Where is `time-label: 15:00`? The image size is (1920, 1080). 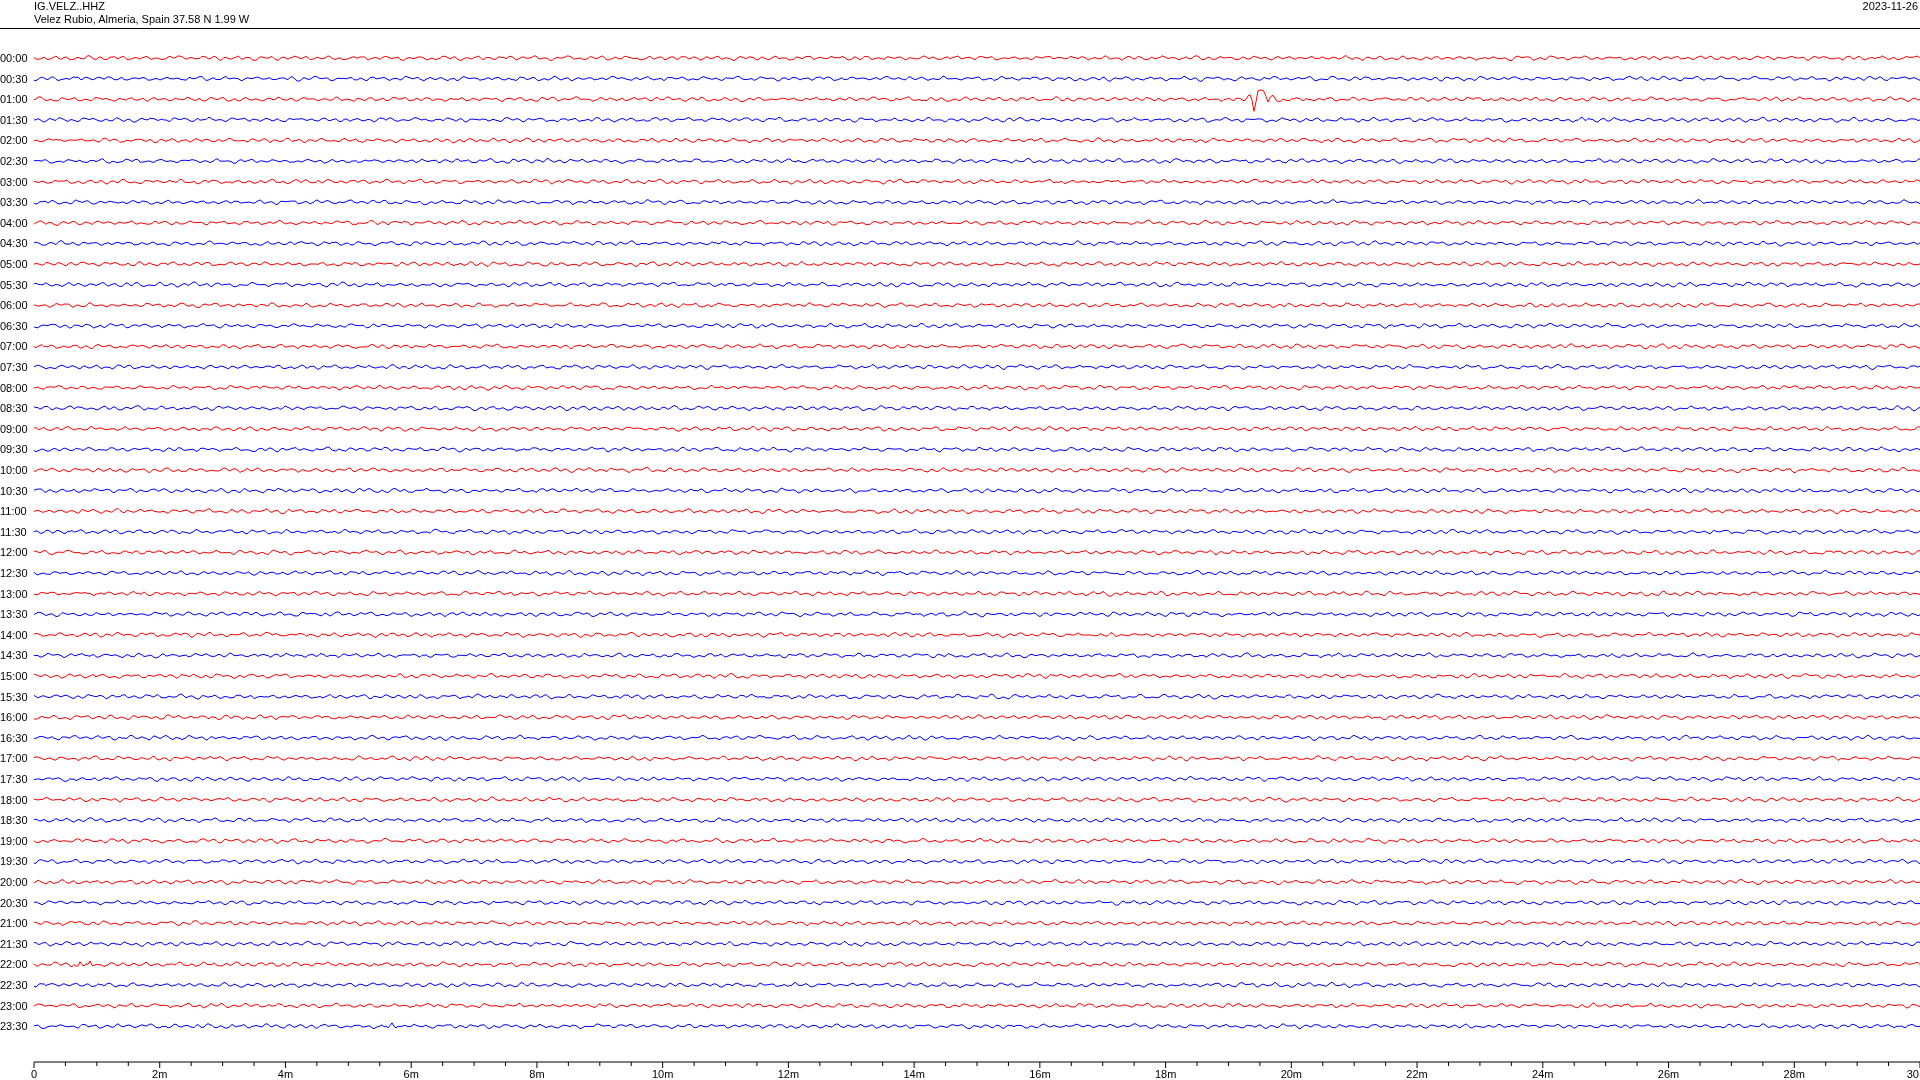
time-label: 15:00 is located at coordinates (14, 676).